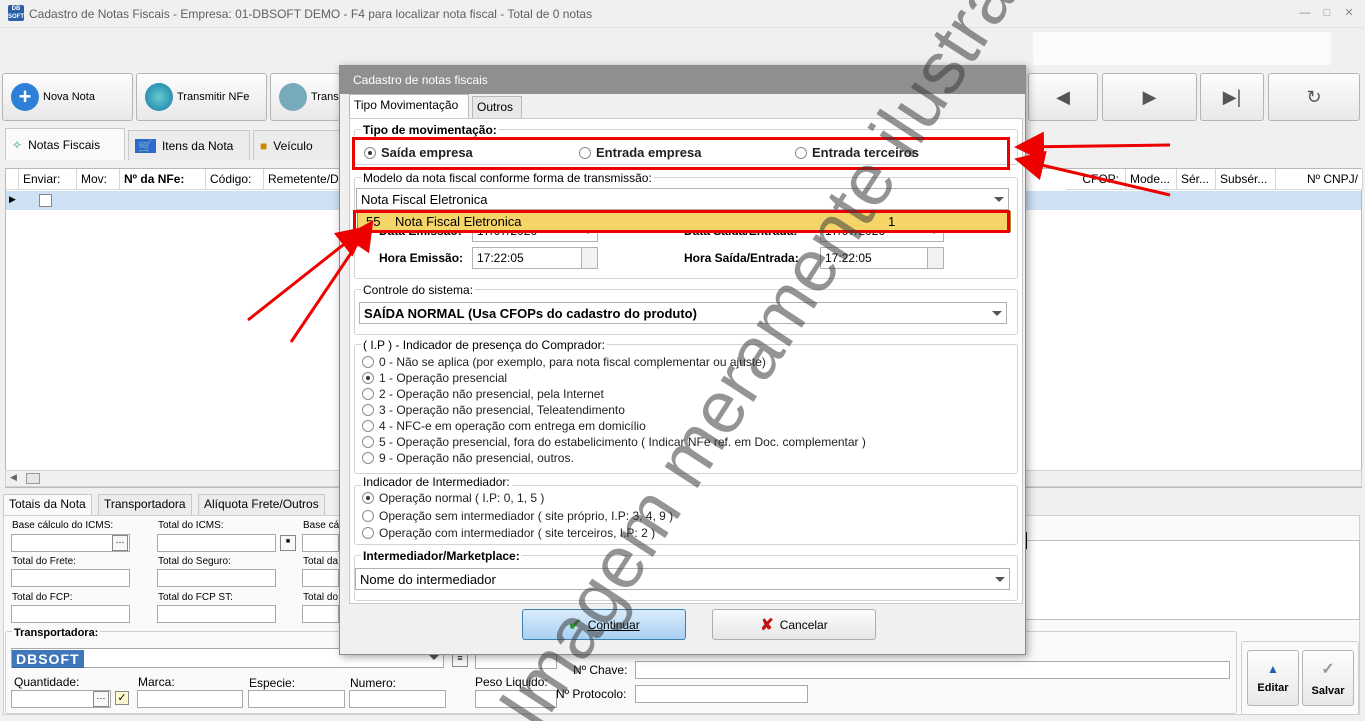 The image size is (1365, 721). What do you see at coordinates (13, 477) in the screenshot?
I see `scroll-left-icon: ◀` at bounding box center [13, 477].